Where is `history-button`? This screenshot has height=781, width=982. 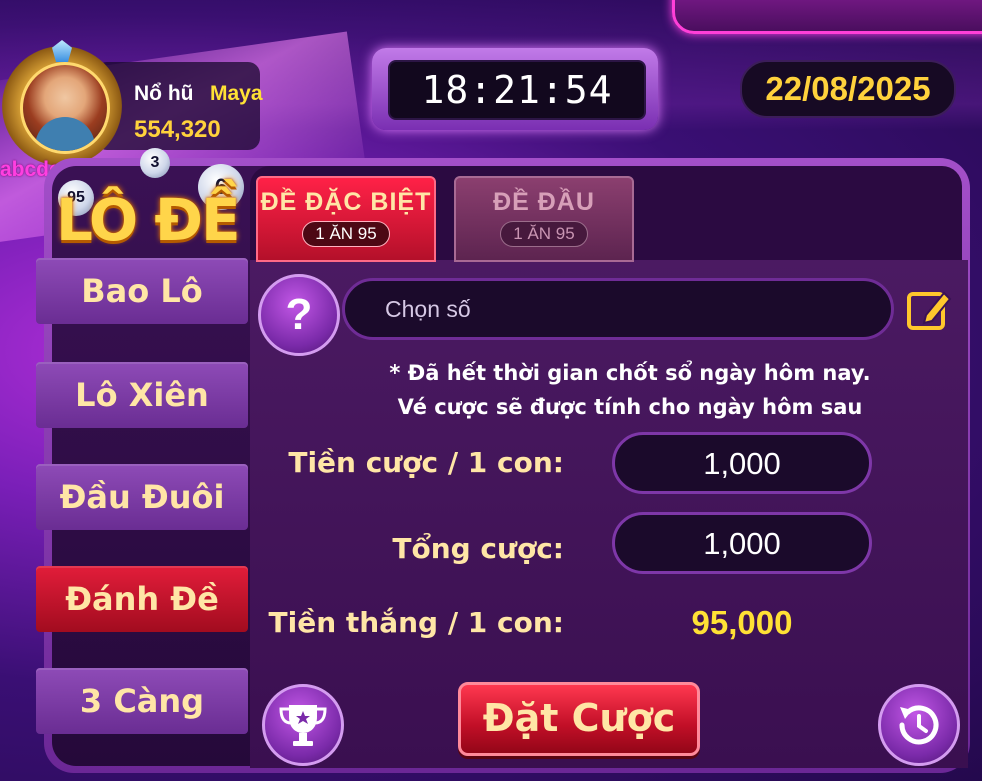 history-button is located at coordinates (919, 725).